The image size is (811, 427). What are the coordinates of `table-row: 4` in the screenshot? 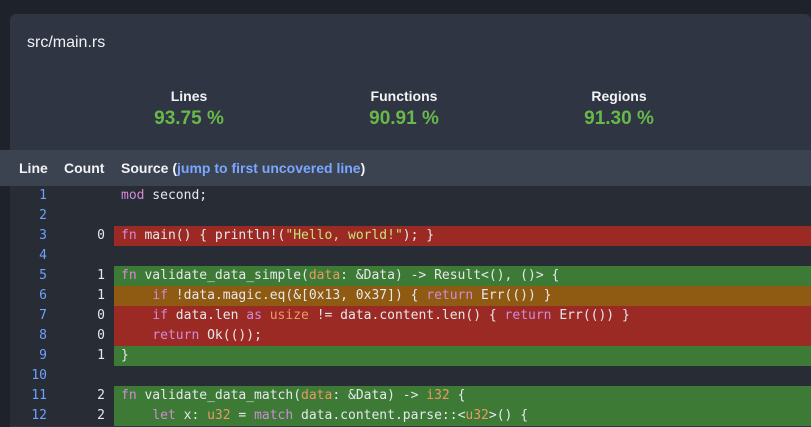 It's located at (410, 256).